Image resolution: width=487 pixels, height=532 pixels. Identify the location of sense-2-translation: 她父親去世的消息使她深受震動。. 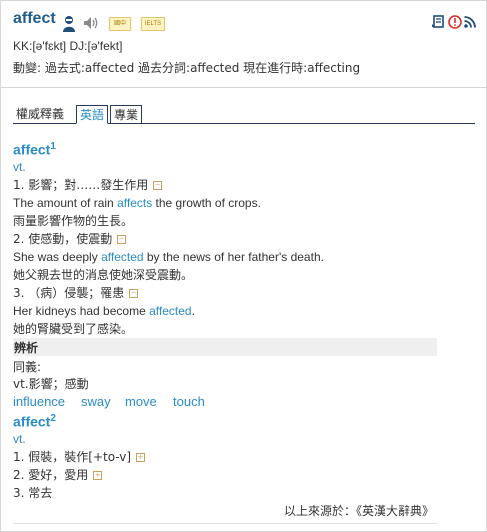
(103, 275).